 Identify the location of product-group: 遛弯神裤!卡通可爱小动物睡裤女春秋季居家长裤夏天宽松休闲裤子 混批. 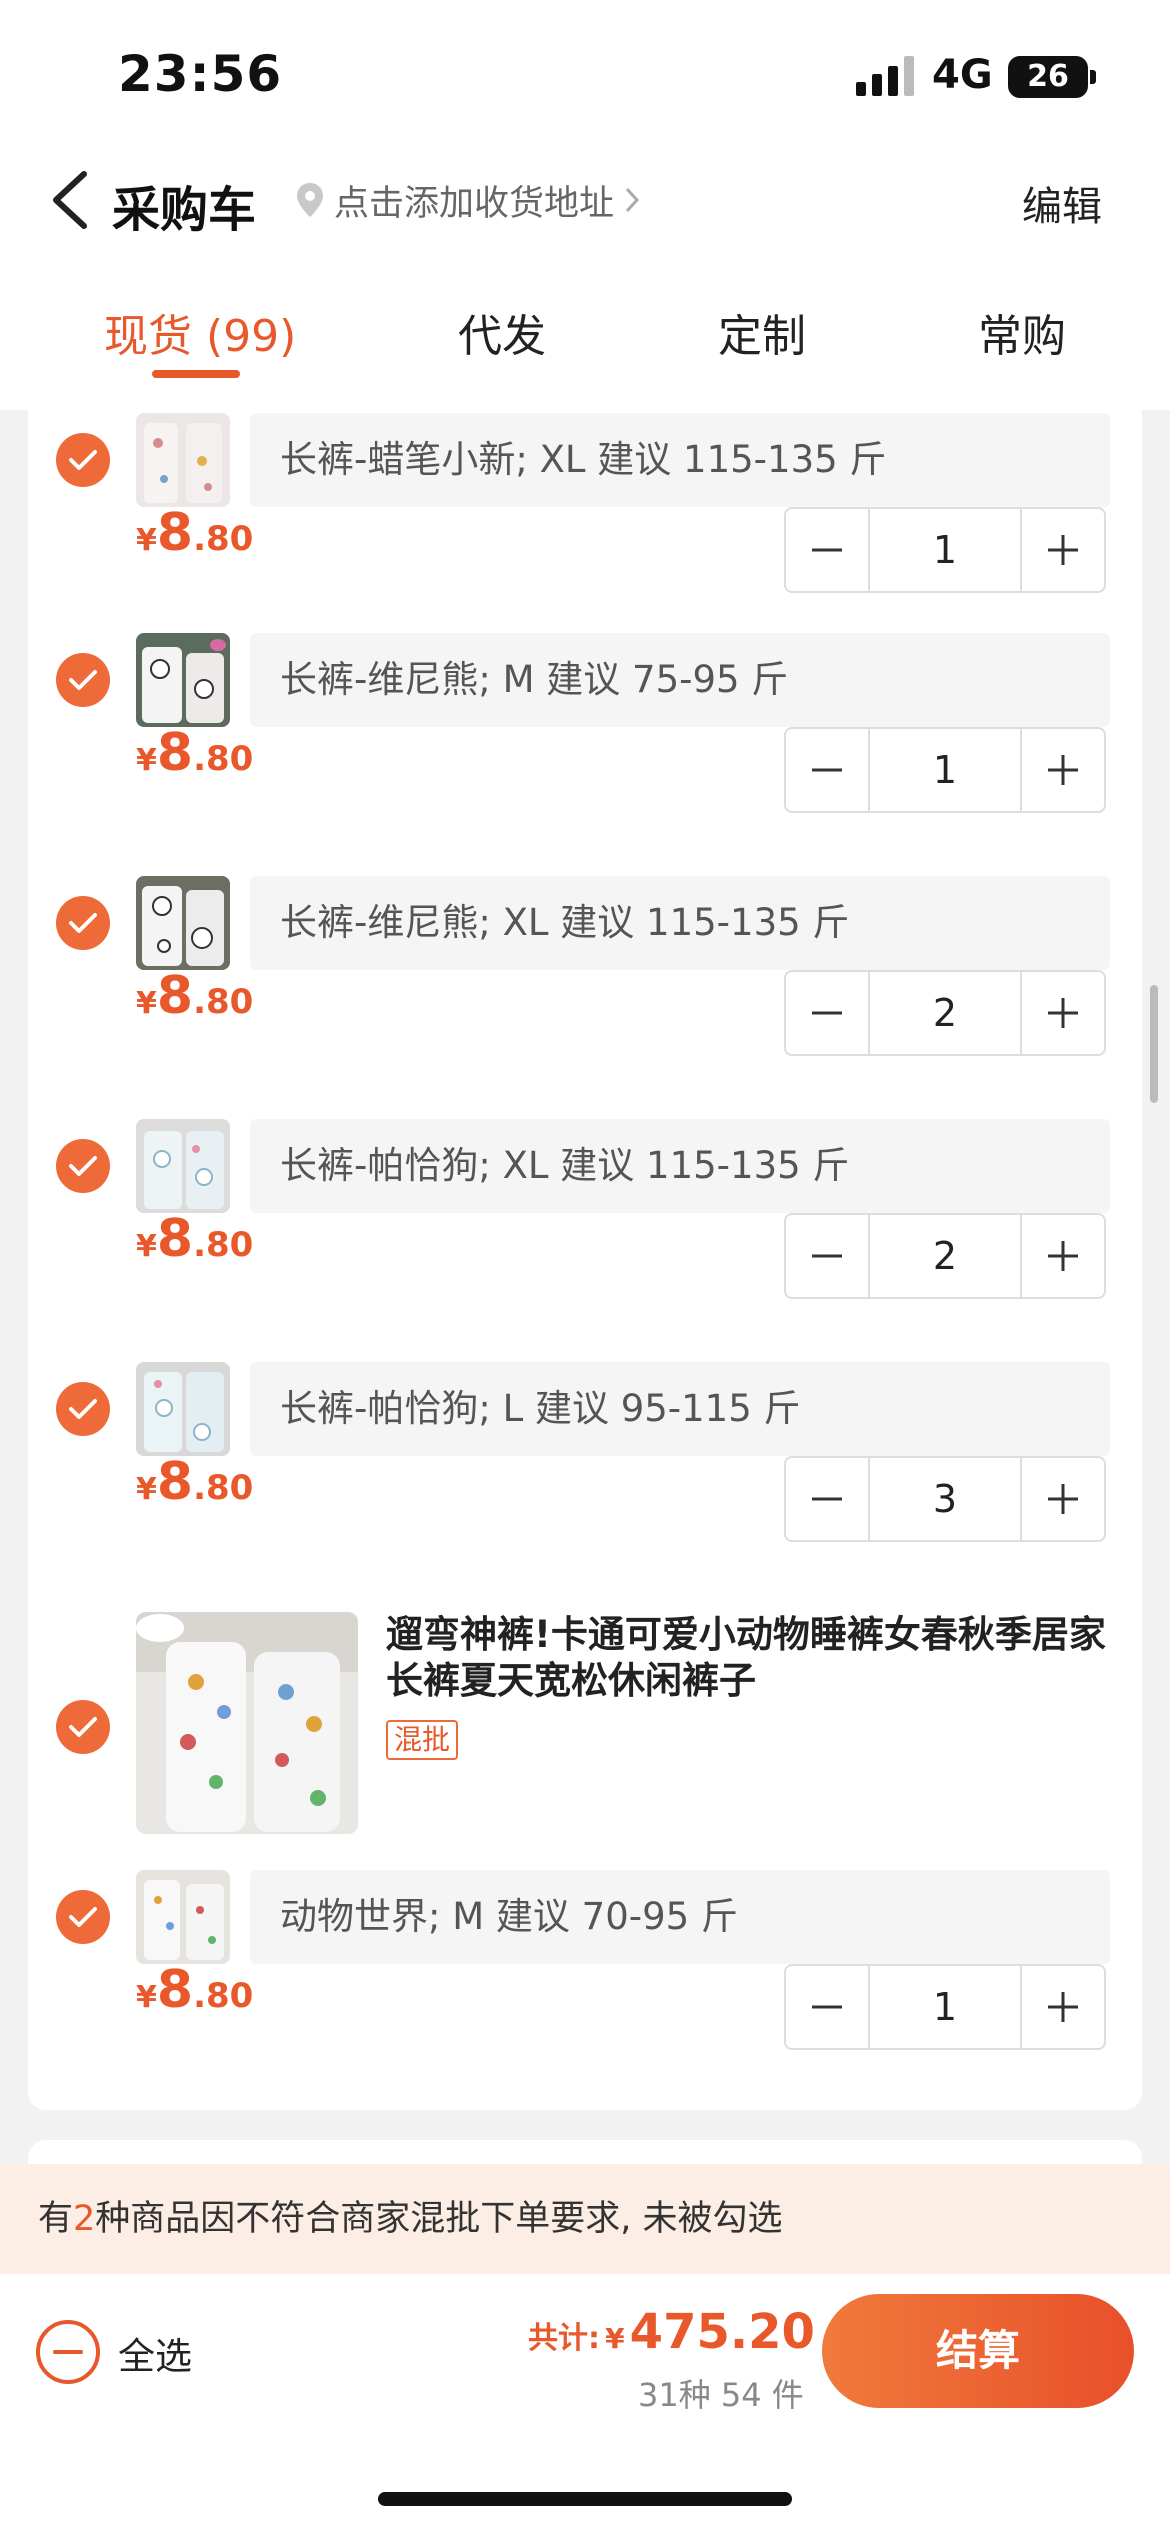
(585, 1730).